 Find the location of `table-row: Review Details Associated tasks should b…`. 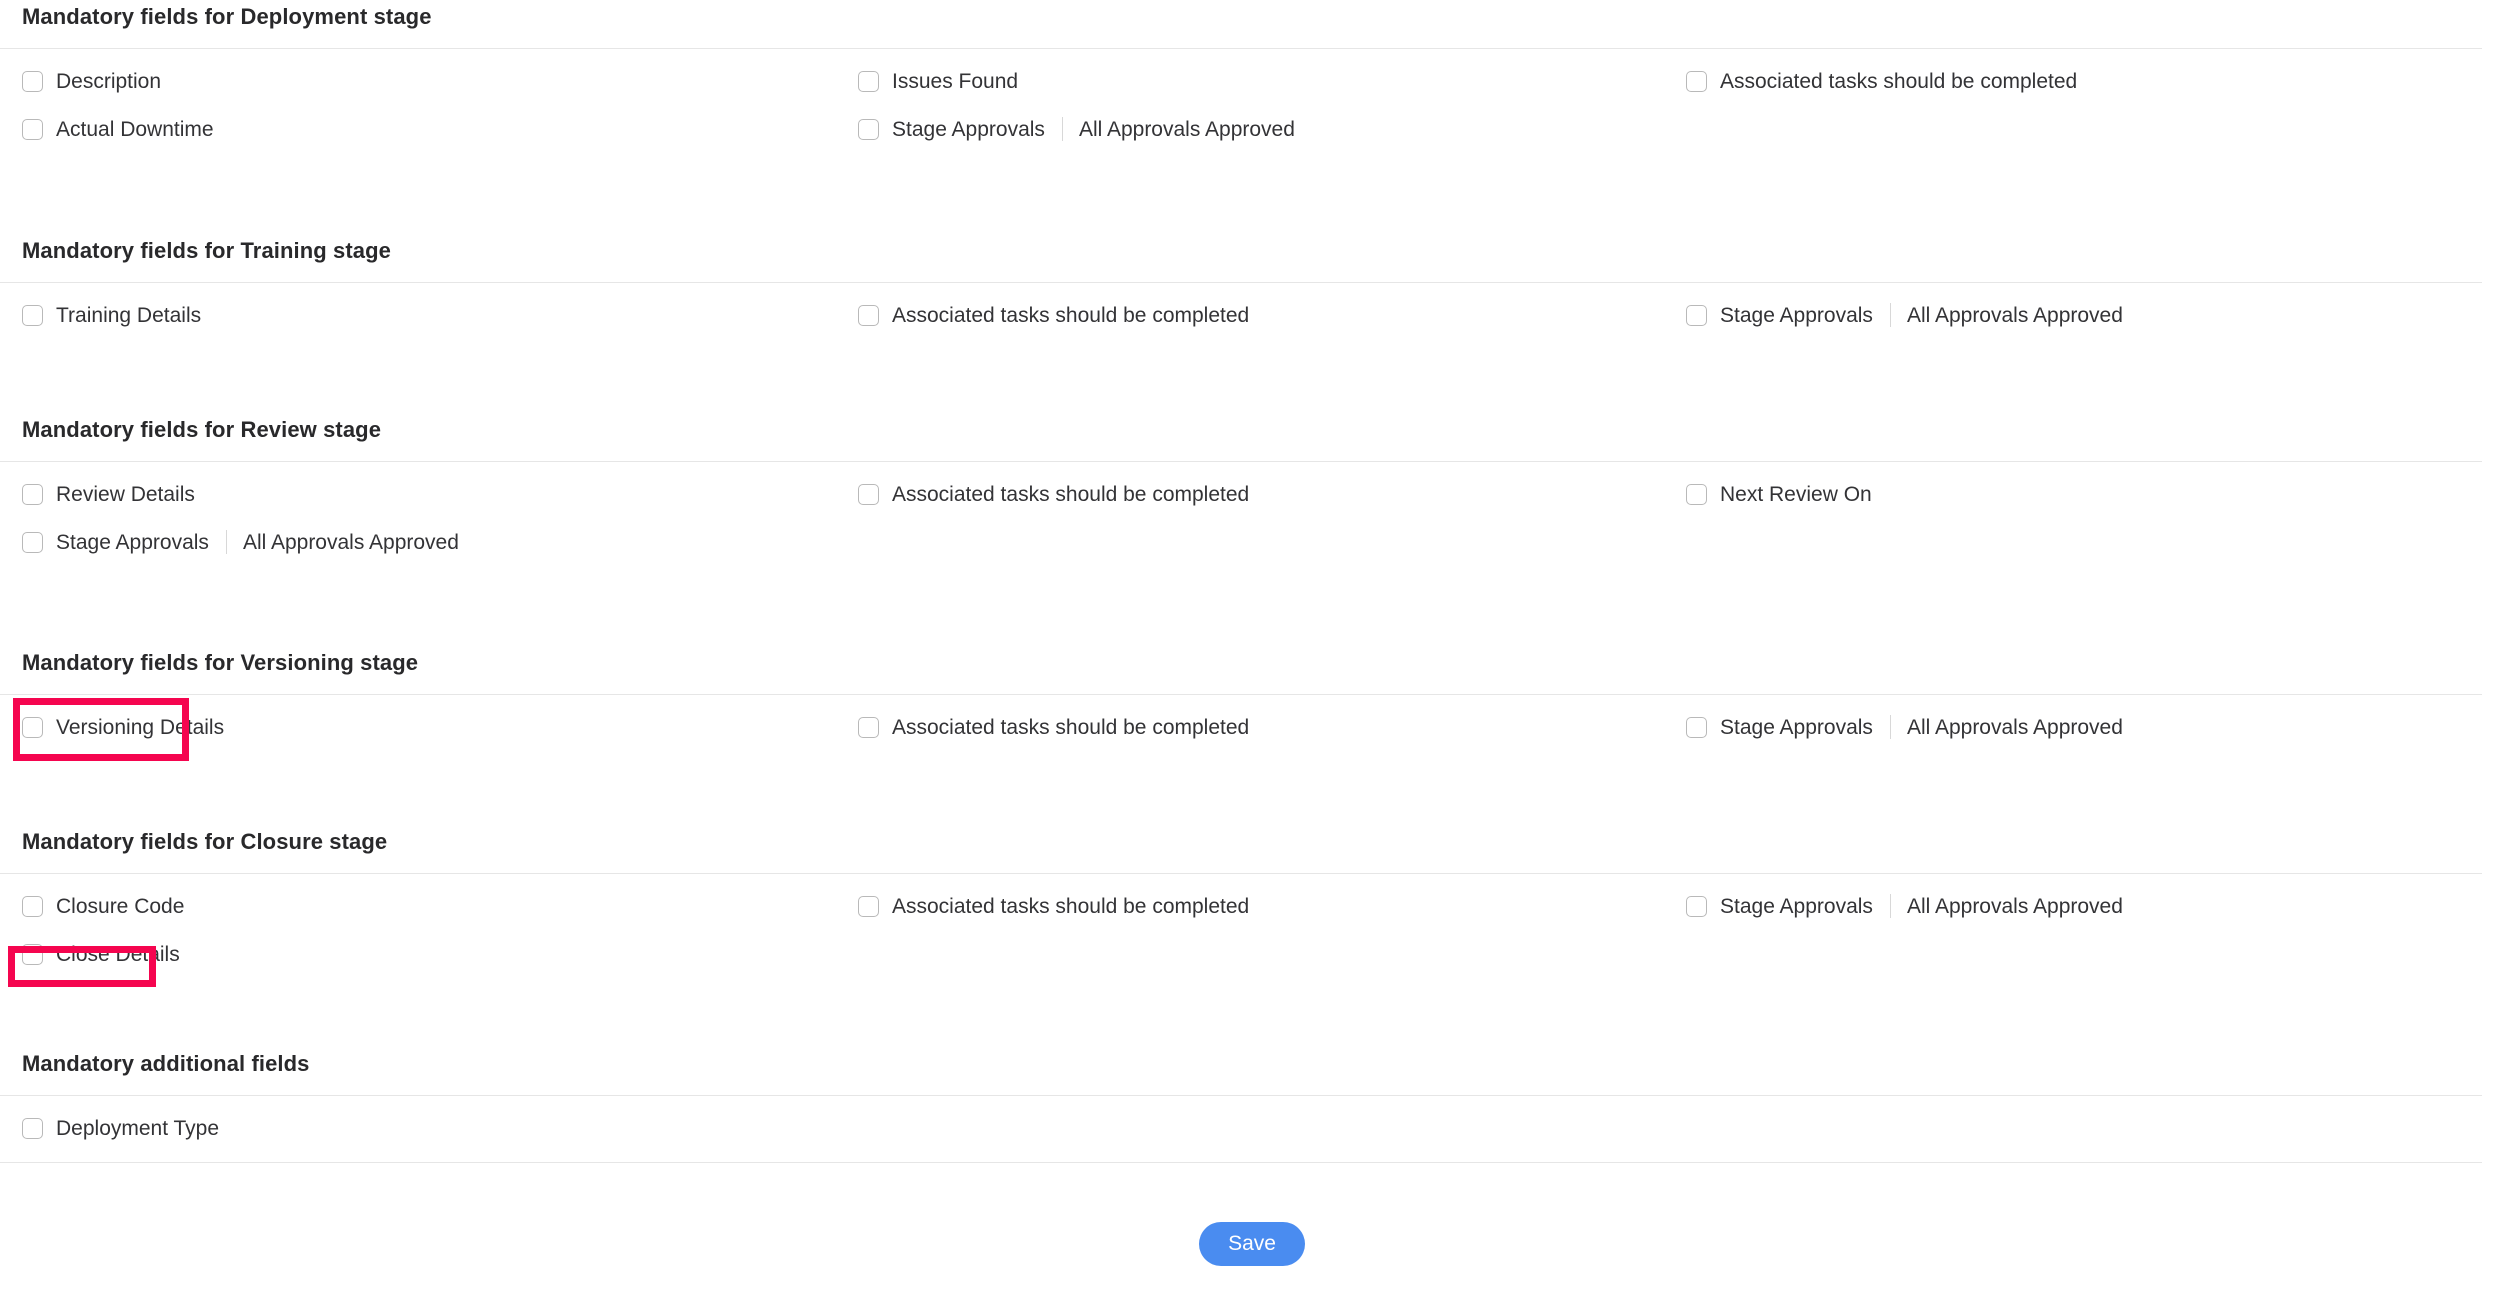

table-row: Review Details Associated tasks should b… is located at coordinates (1252, 504).